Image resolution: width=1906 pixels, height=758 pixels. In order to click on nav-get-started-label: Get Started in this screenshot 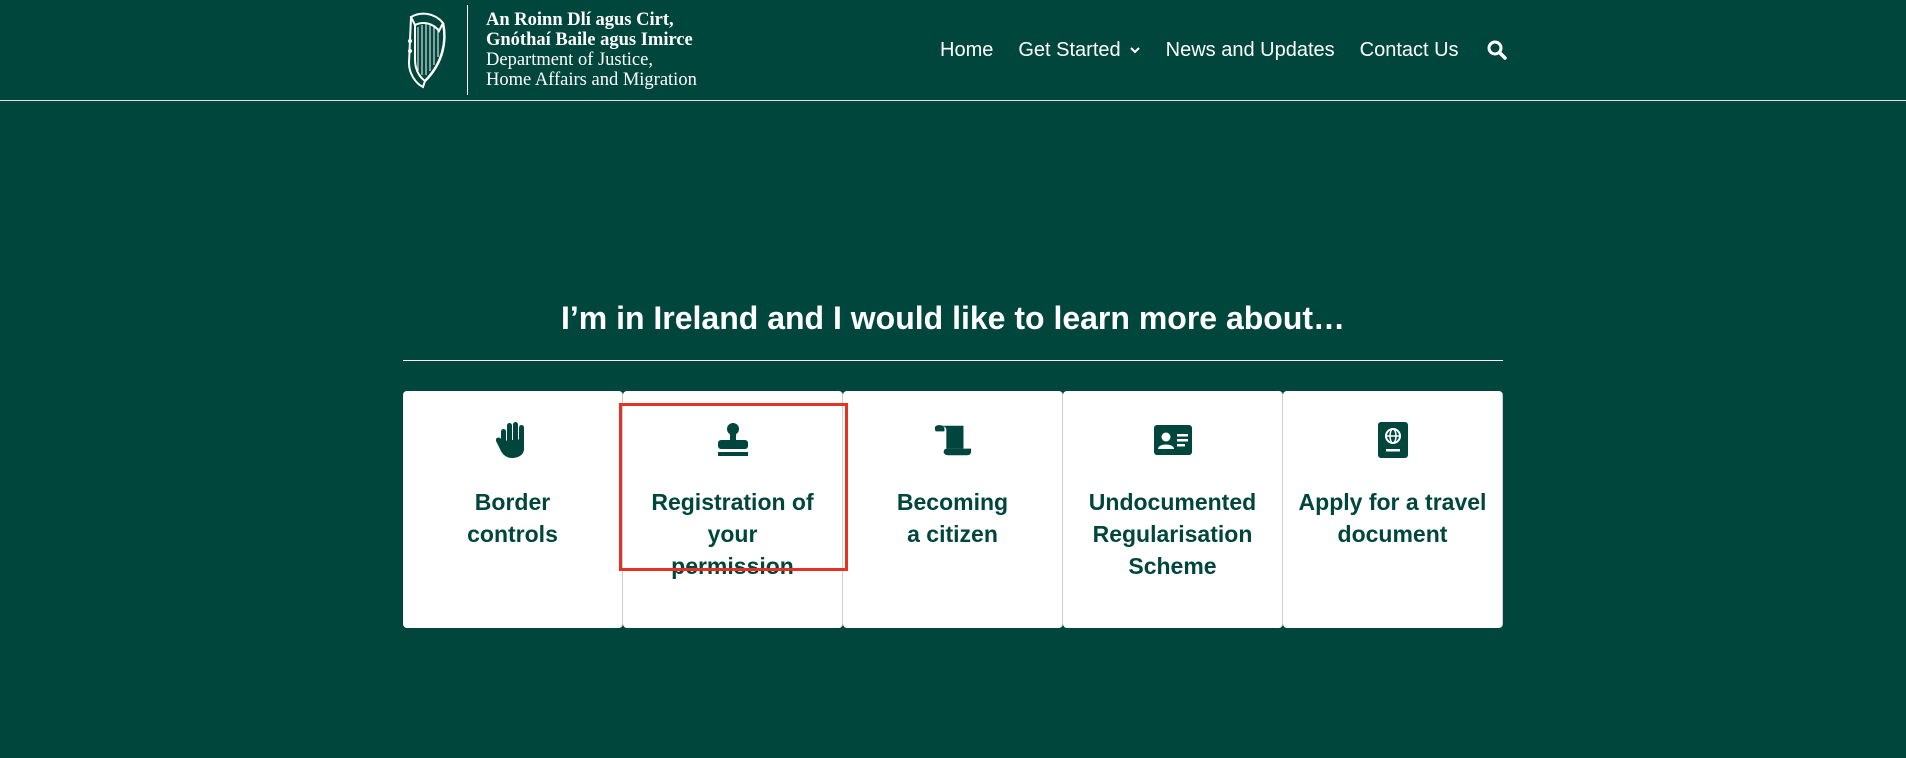, I will do `click(1069, 49)`.